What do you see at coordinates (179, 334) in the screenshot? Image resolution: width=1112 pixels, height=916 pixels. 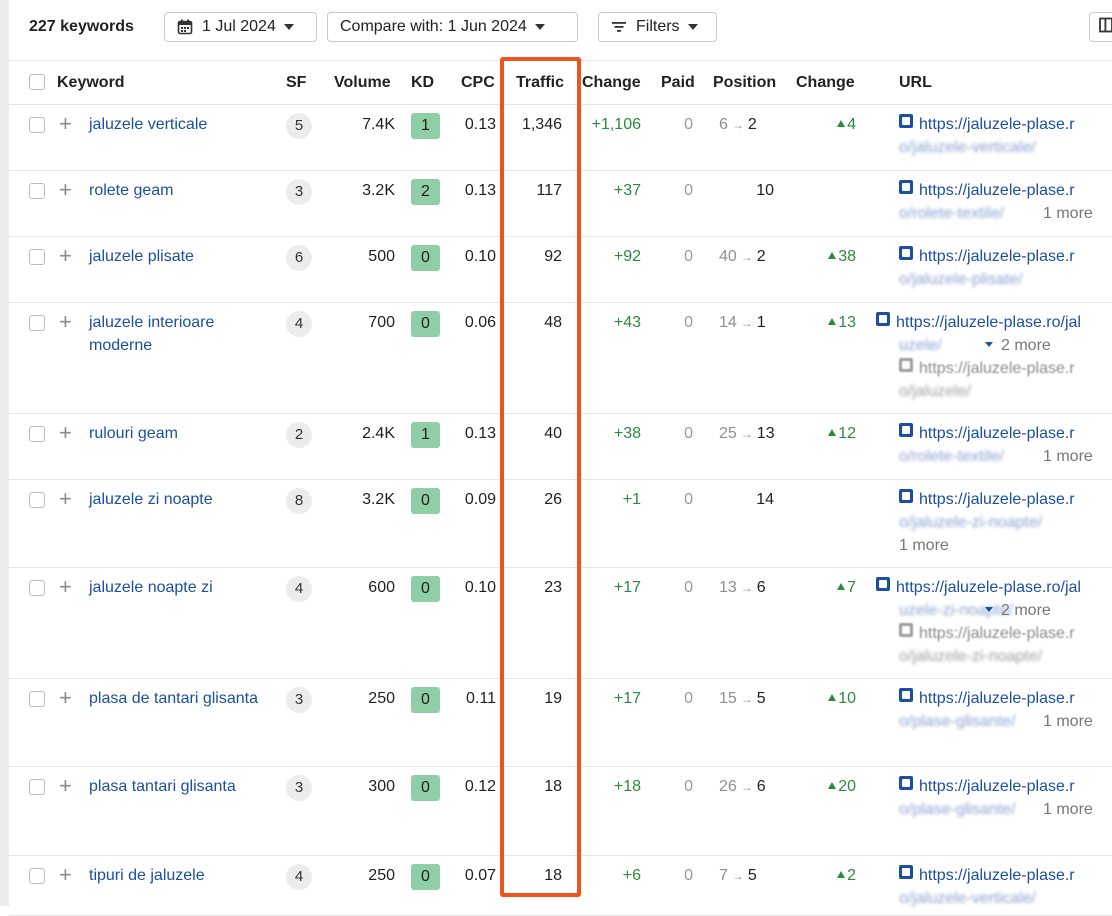 I see `keyword-link: jaluzele interioare moderne` at bounding box center [179, 334].